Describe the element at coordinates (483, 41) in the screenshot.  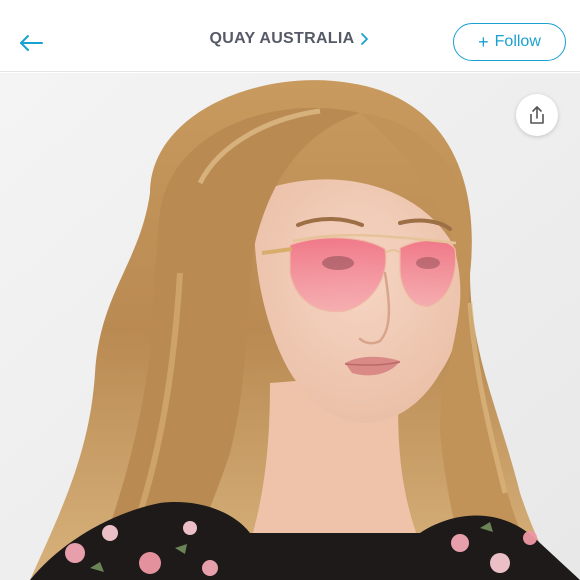
I see `plus-icon: +` at that location.